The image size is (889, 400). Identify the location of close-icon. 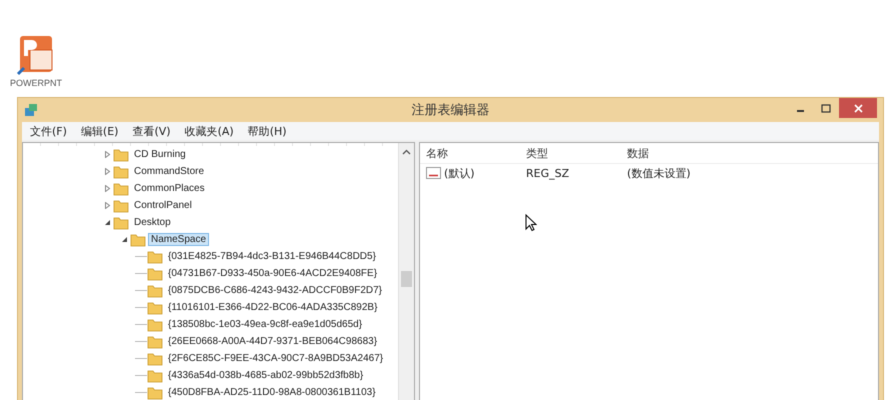
(858, 108).